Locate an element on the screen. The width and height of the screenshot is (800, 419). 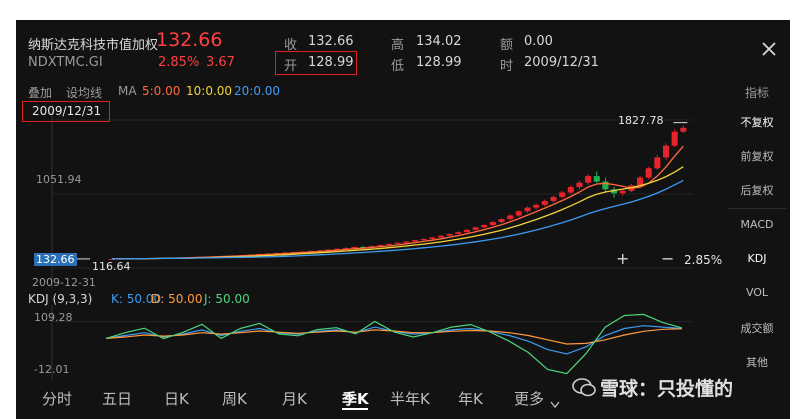
kdj-title: KDJ (9,3,3) is located at coordinates (60, 299).